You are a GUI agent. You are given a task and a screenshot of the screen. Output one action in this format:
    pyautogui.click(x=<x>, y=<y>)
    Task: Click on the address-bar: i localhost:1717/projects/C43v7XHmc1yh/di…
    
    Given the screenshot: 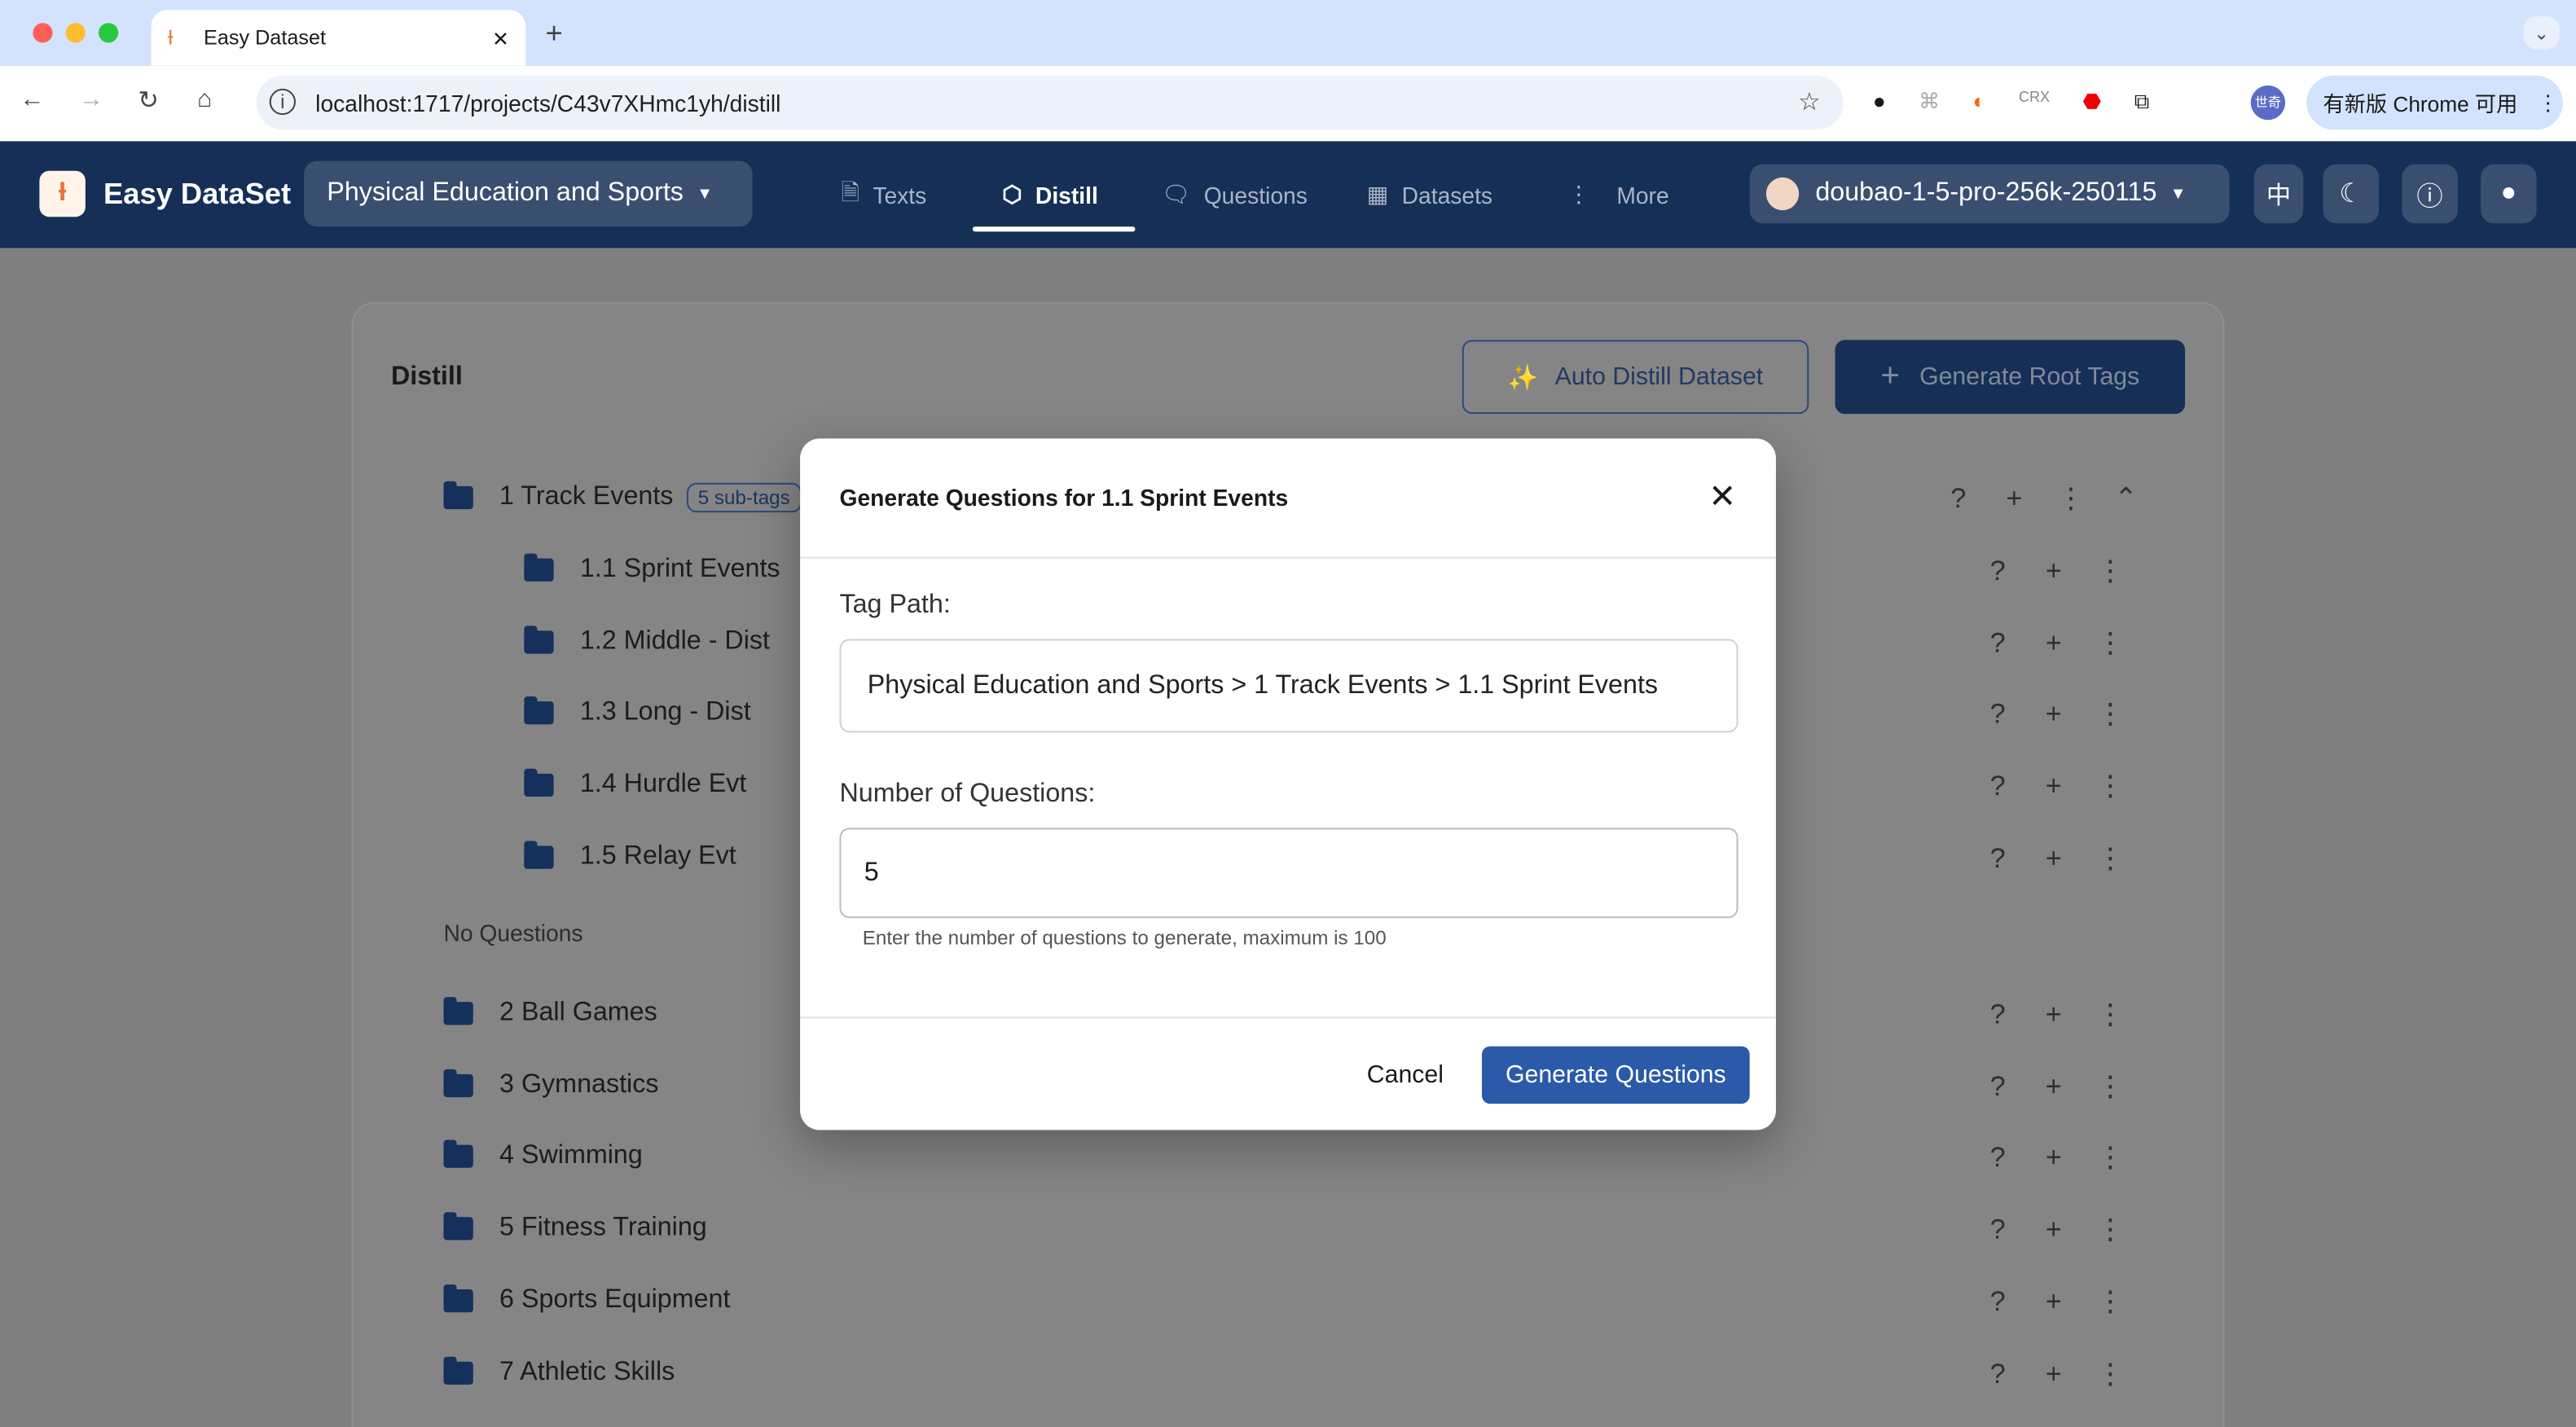 What is the action you would take?
    pyautogui.click(x=1050, y=102)
    